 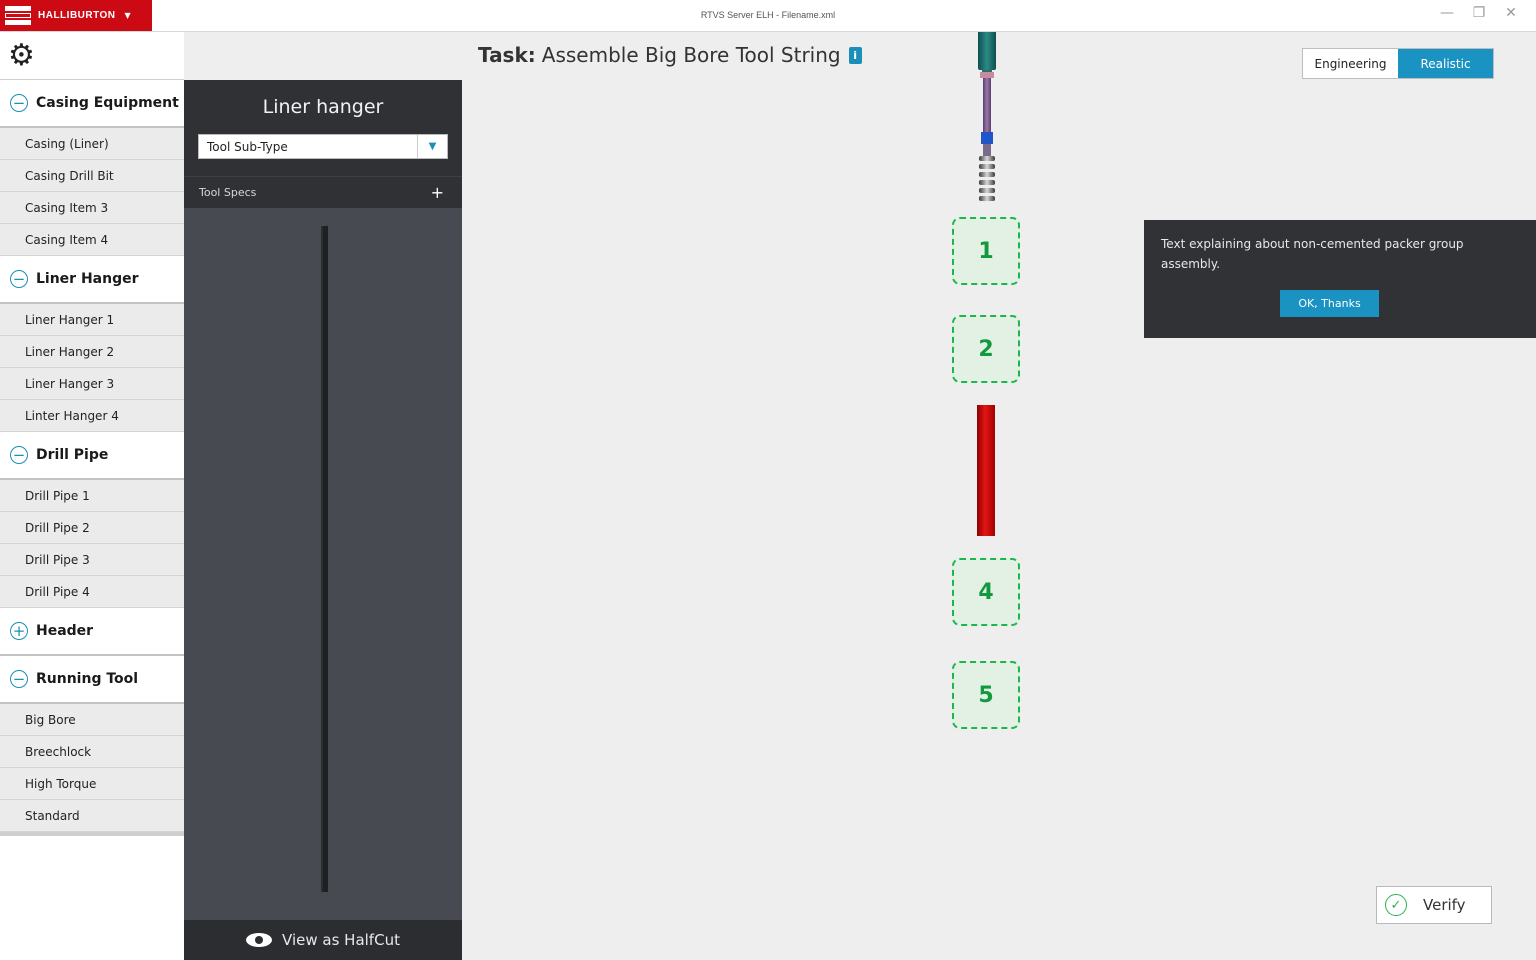 I want to click on placed-tool-red-pipe, so click(x=986, y=470).